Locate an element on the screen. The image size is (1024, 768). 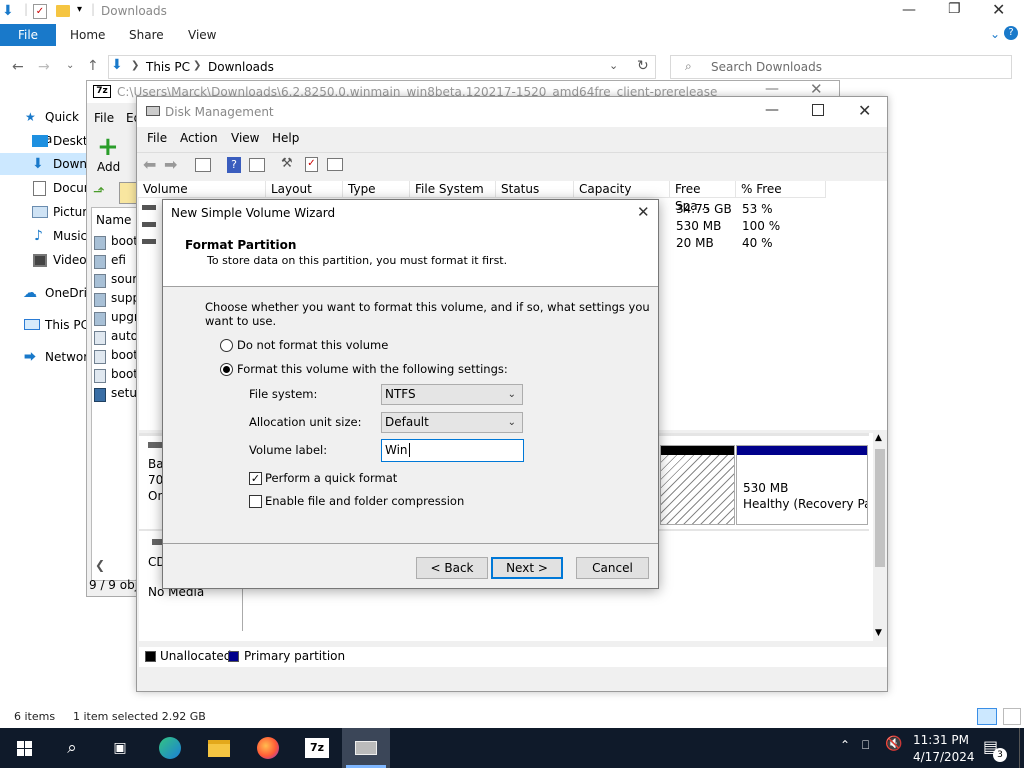
start-button is located at coordinates (24, 748).